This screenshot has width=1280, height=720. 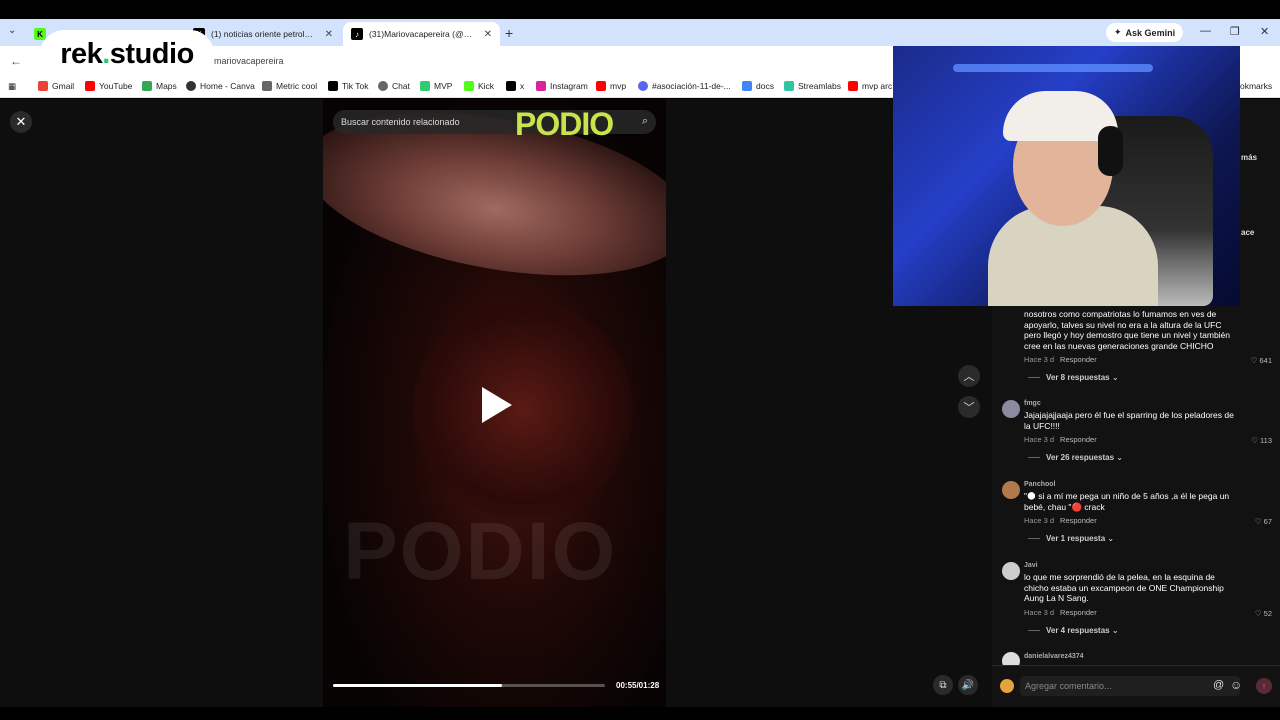 I want to click on instagram-icon, so click(x=541, y=86).